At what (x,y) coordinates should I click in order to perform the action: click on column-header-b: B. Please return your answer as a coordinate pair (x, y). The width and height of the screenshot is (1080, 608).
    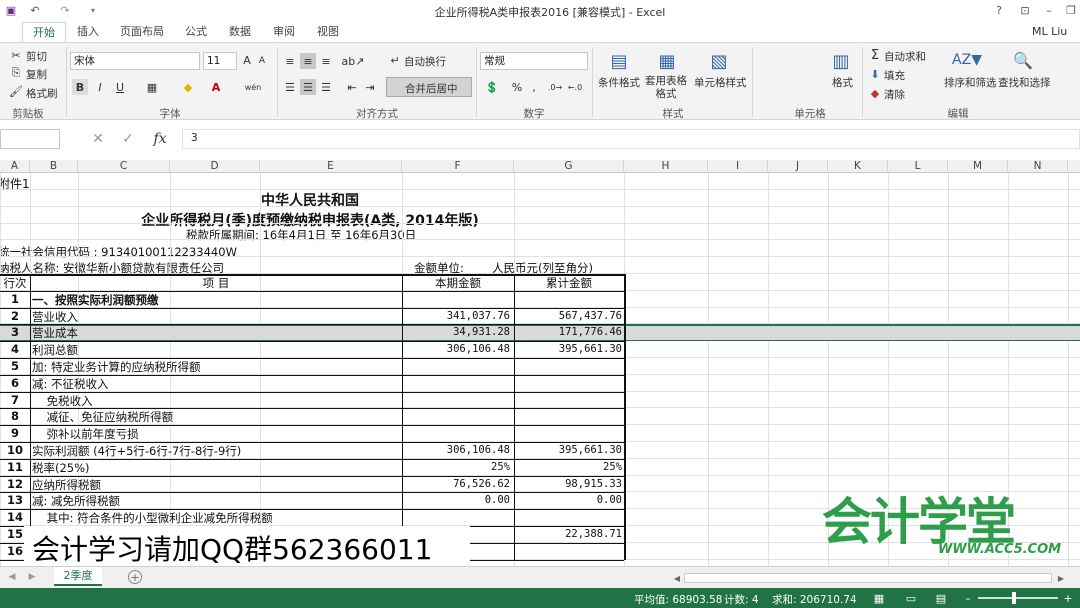
    Looking at the image, I should click on (54, 166).